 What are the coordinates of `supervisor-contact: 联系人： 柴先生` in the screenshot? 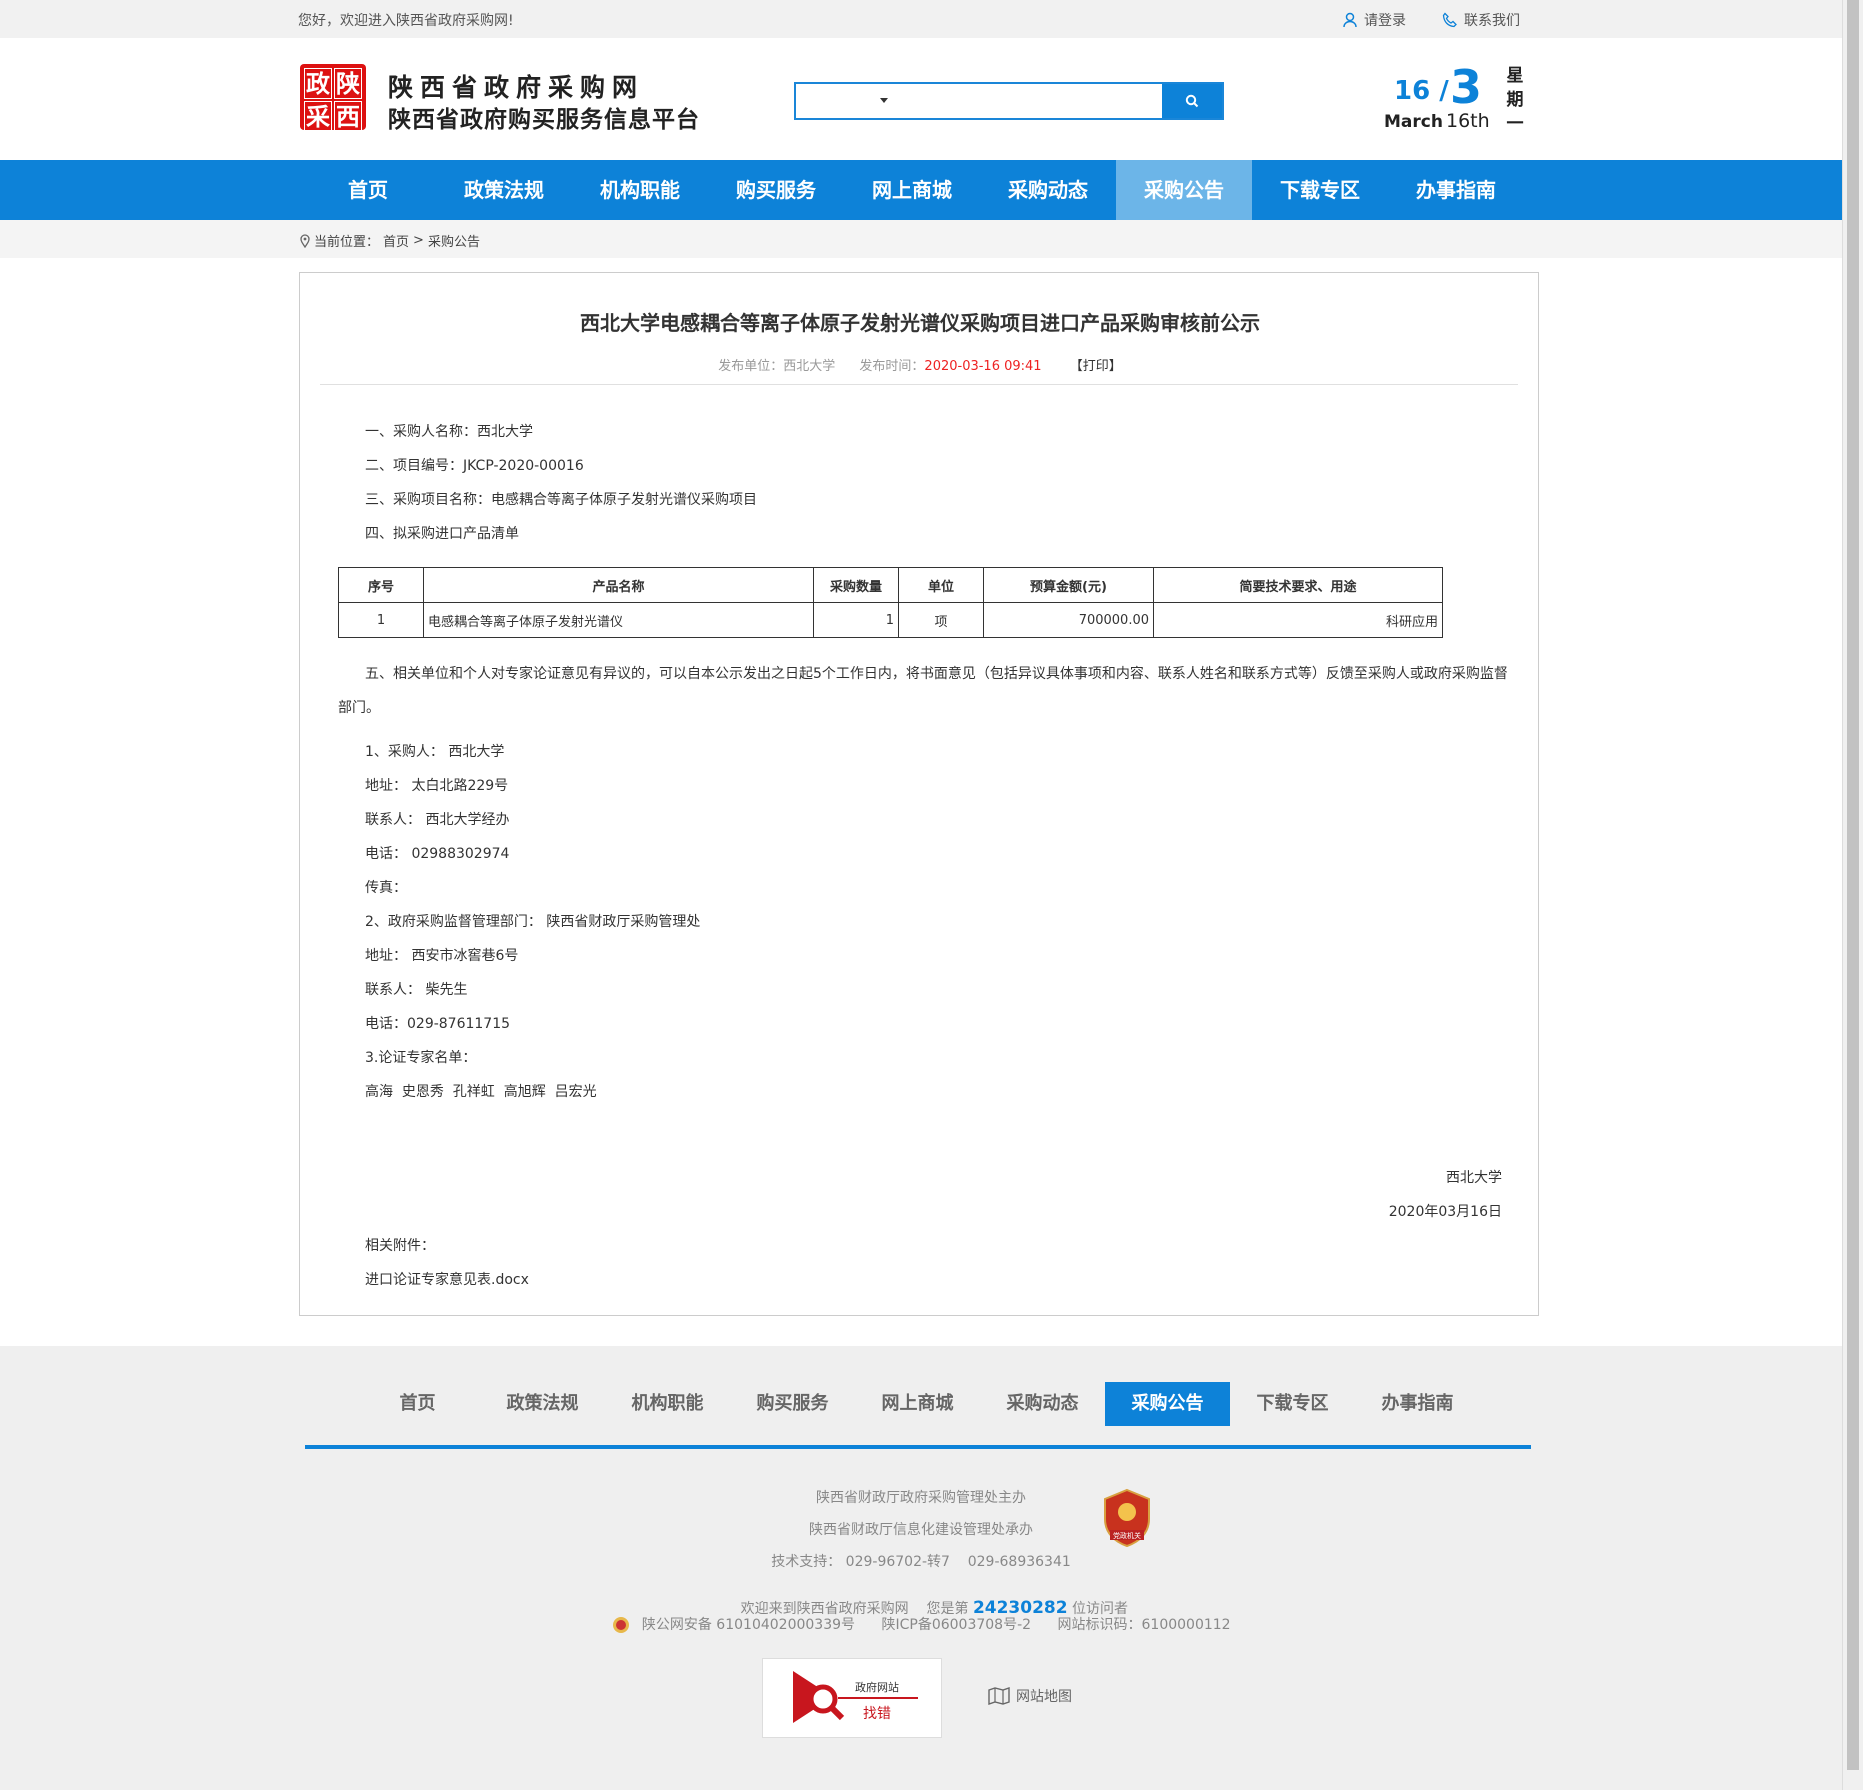 It's located at (416, 990).